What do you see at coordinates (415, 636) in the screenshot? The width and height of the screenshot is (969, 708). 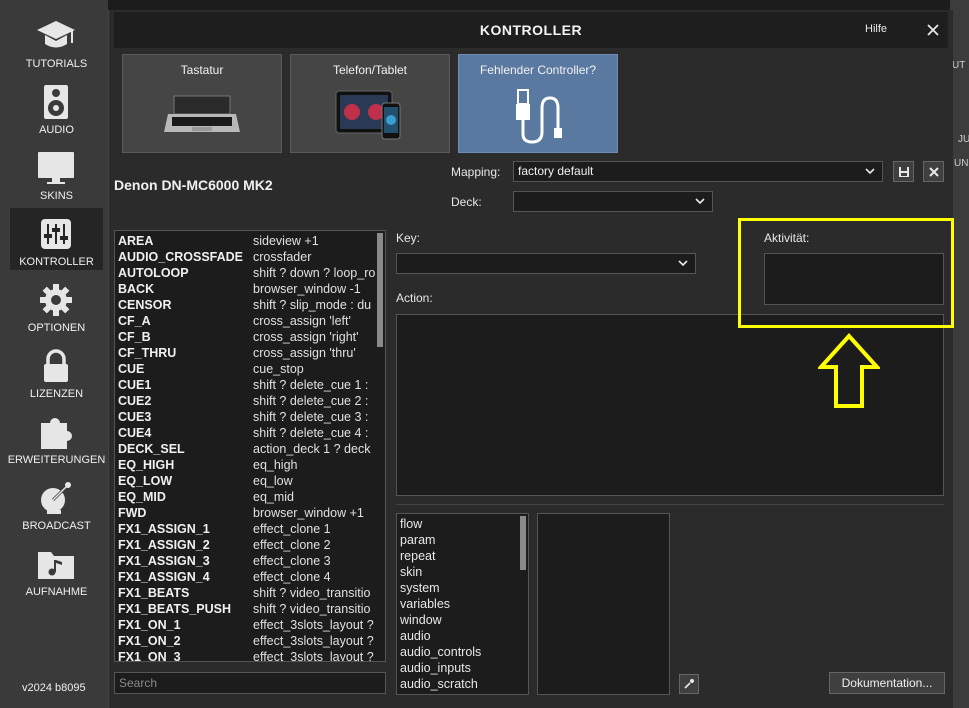 I see `category-item: audio` at bounding box center [415, 636].